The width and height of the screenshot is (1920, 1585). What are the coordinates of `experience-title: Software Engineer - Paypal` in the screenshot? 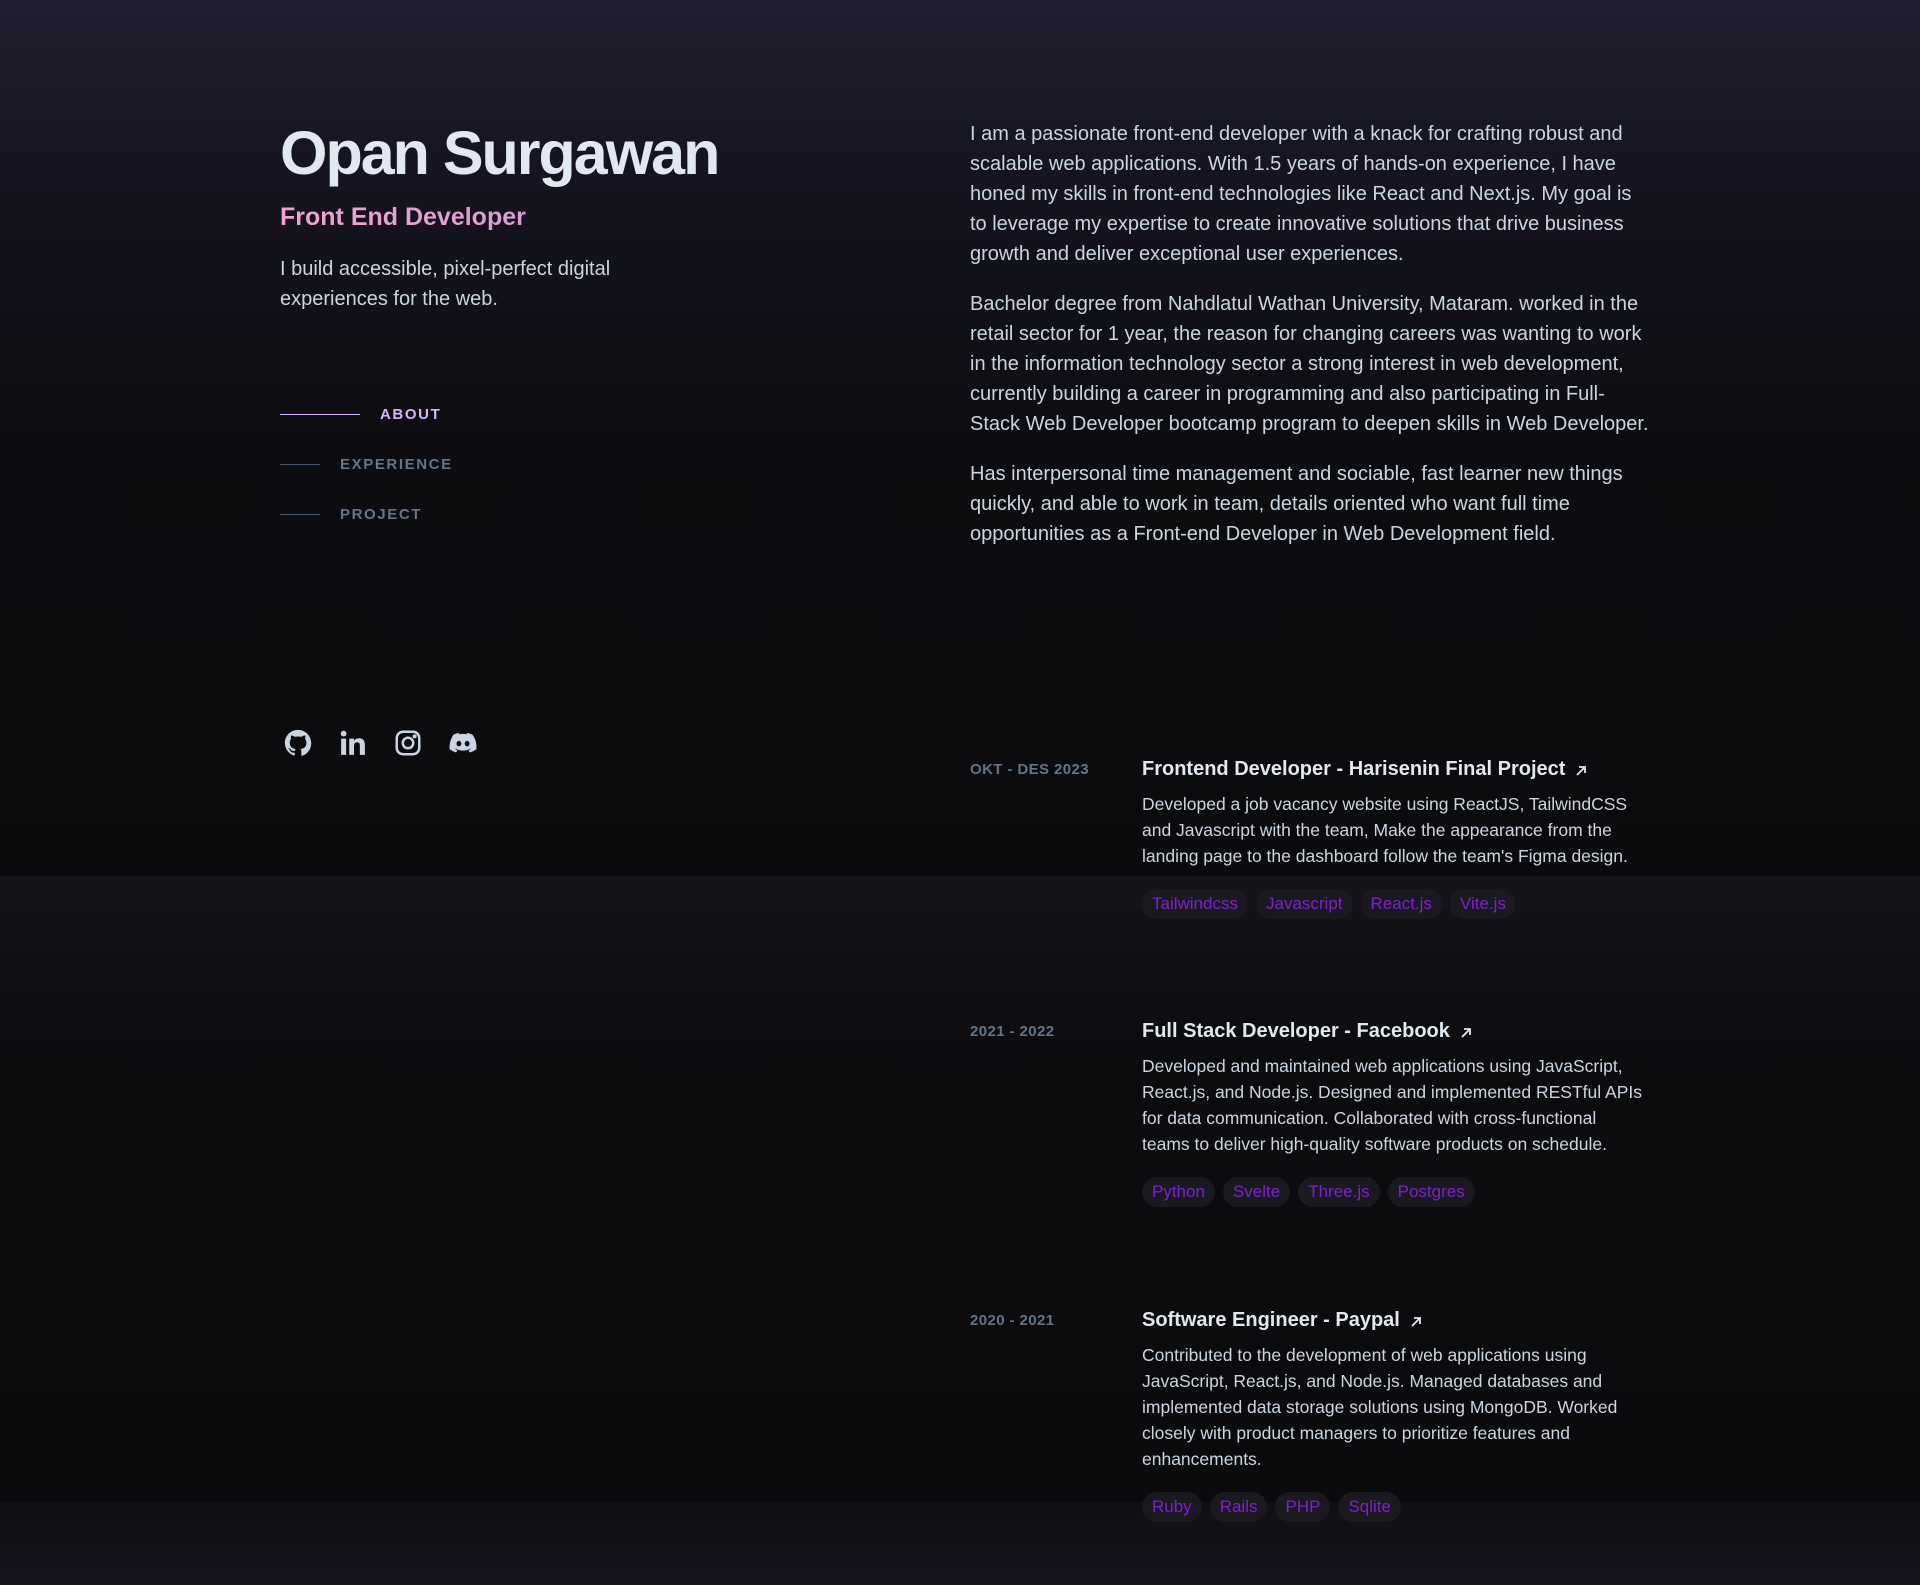 It's located at (1271, 1320).